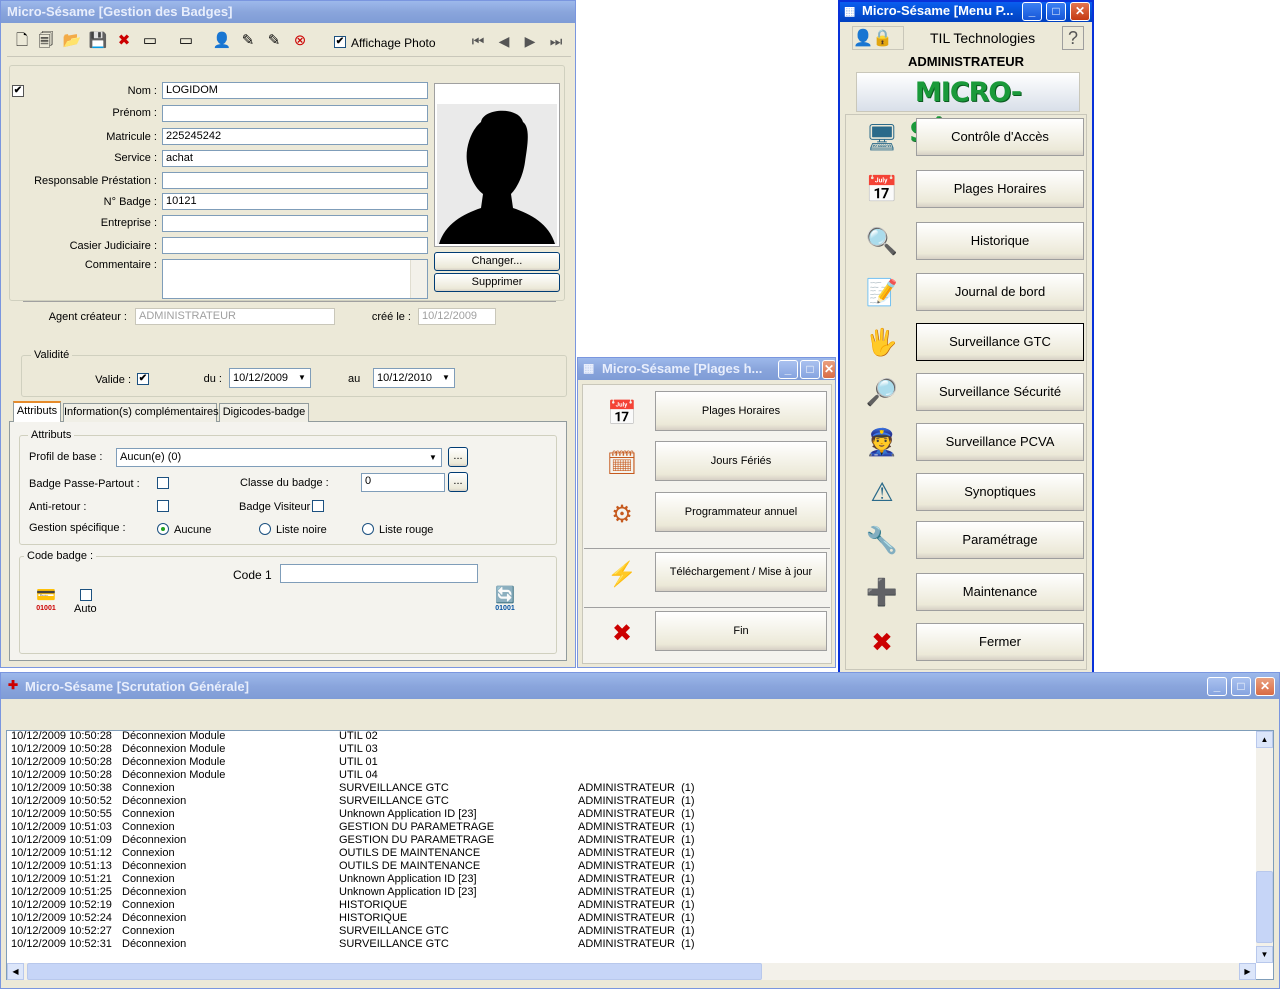 The width and height of the screenshot is (1280, 989). What do you see at coordinates (163, 529) in the screenshot?
I see `radio-aucune` at bounding box center [163, 529].